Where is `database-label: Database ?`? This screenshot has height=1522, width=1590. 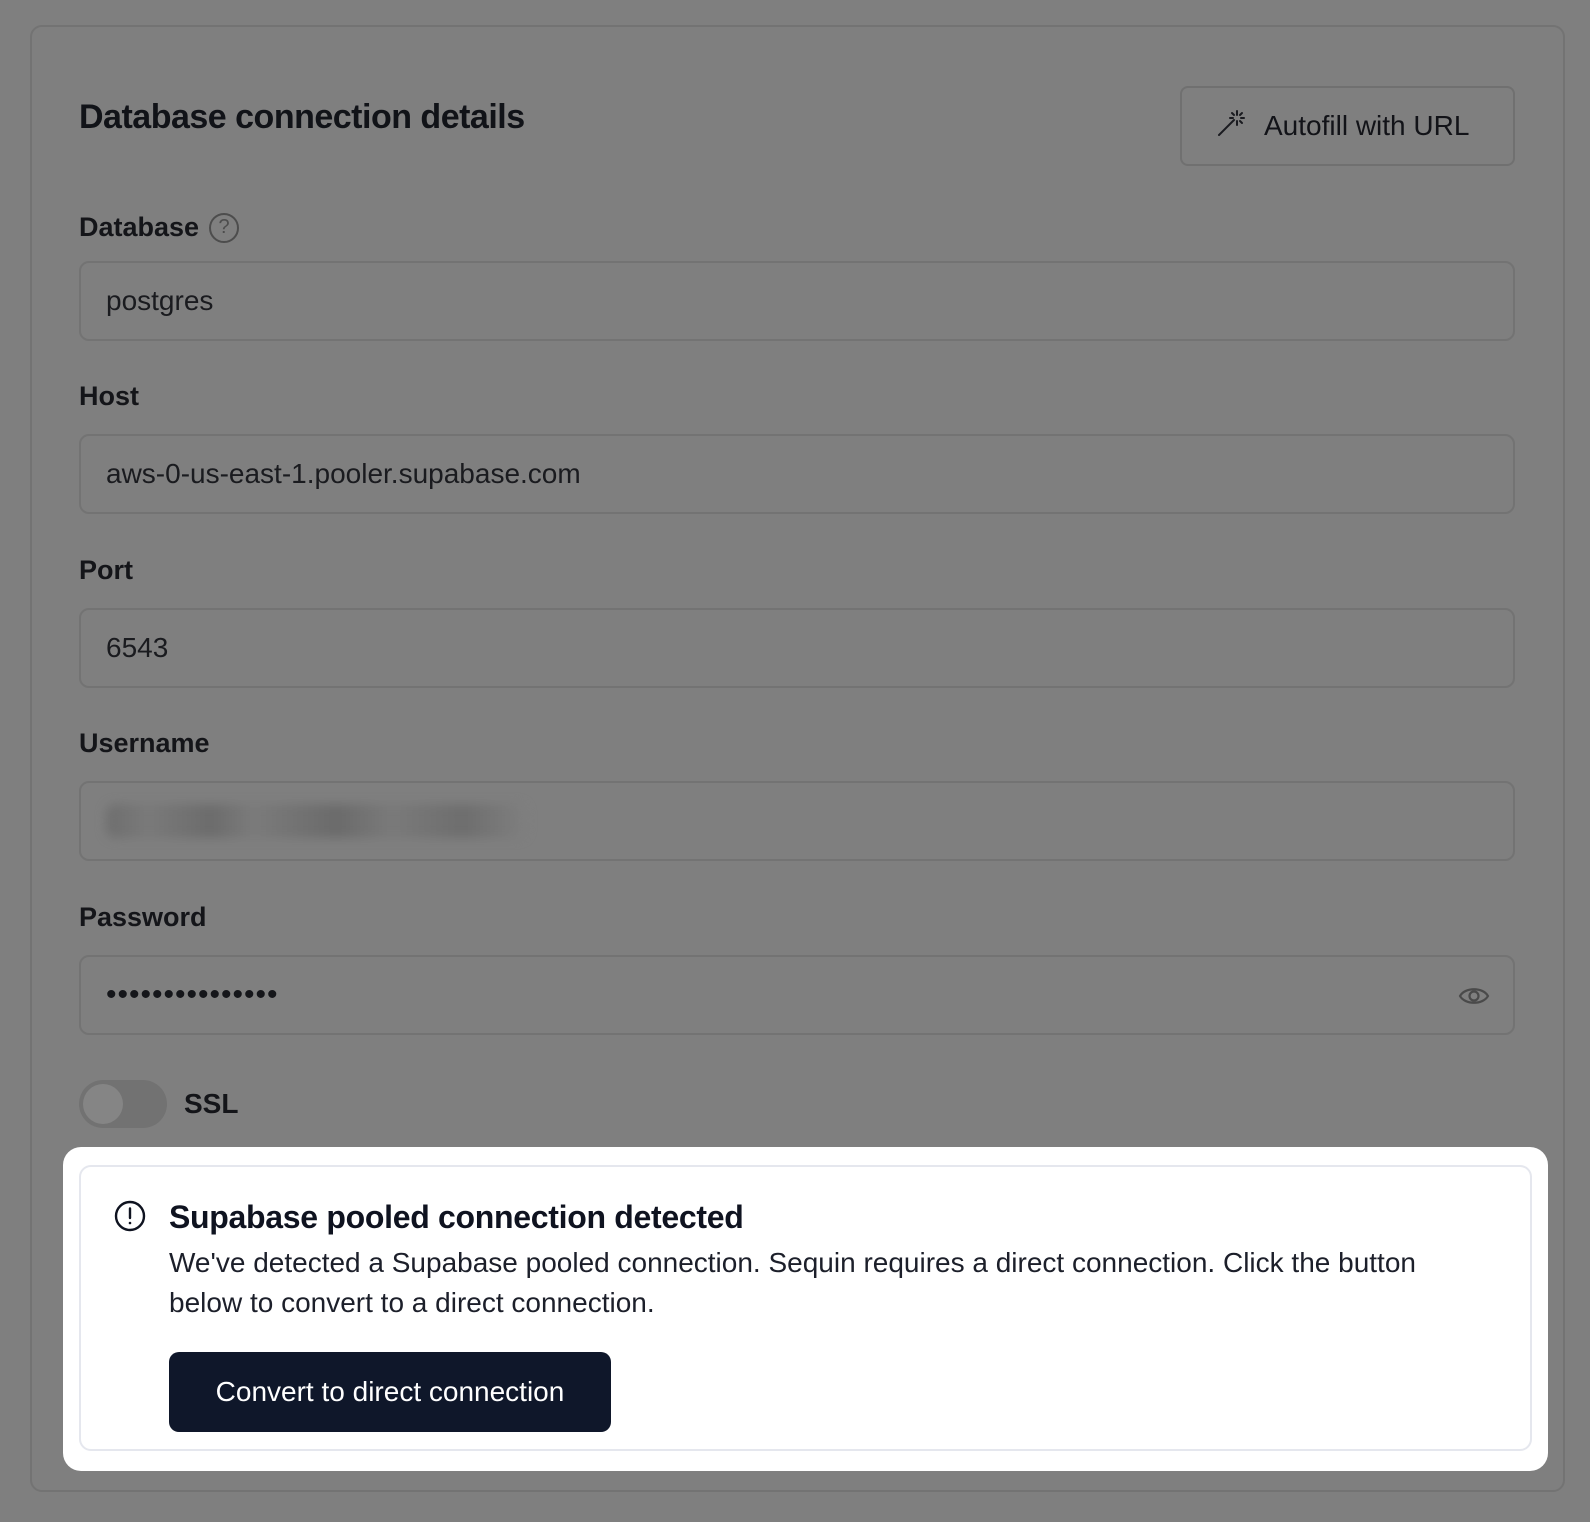 database-label: Database ? is located at coordinates (159, 227).